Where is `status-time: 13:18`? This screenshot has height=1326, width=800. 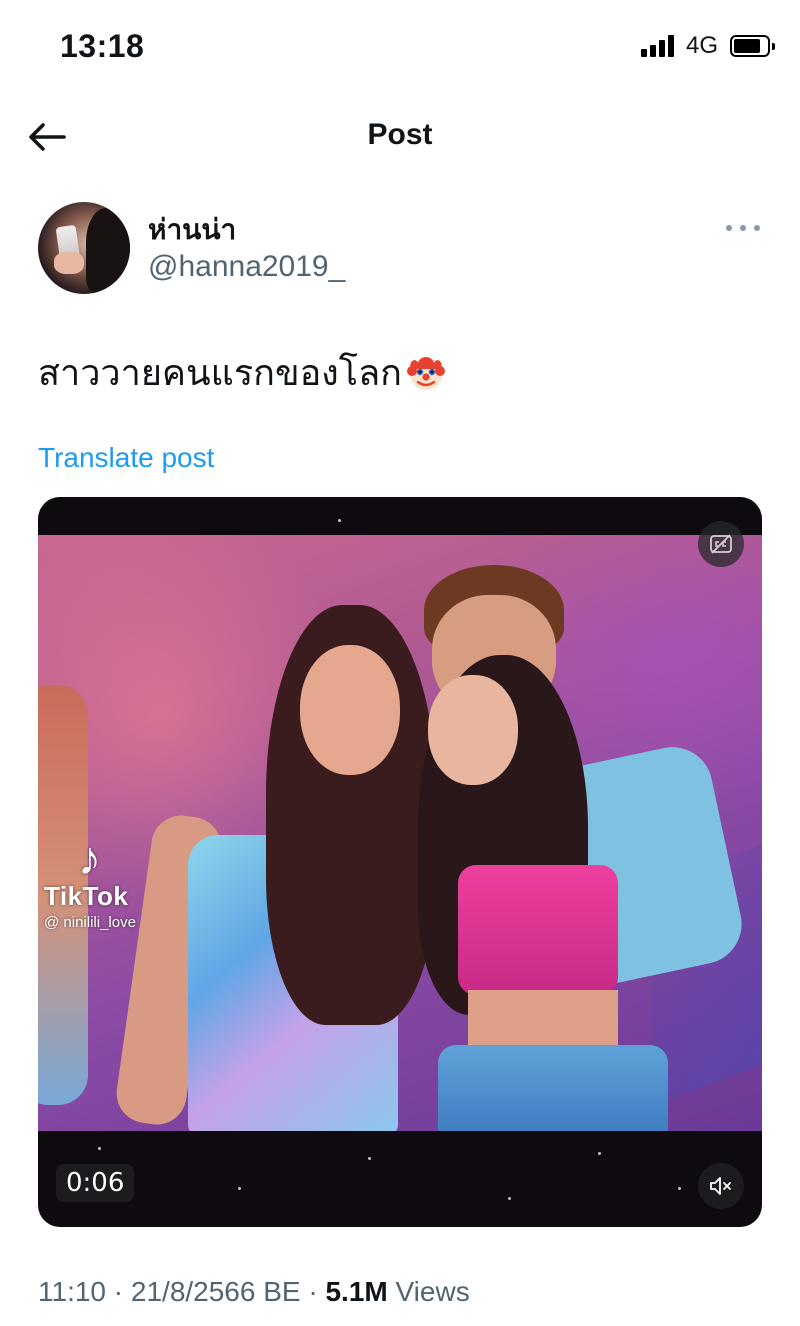 status-time: 13:18 is located at coordinates (102, 46).